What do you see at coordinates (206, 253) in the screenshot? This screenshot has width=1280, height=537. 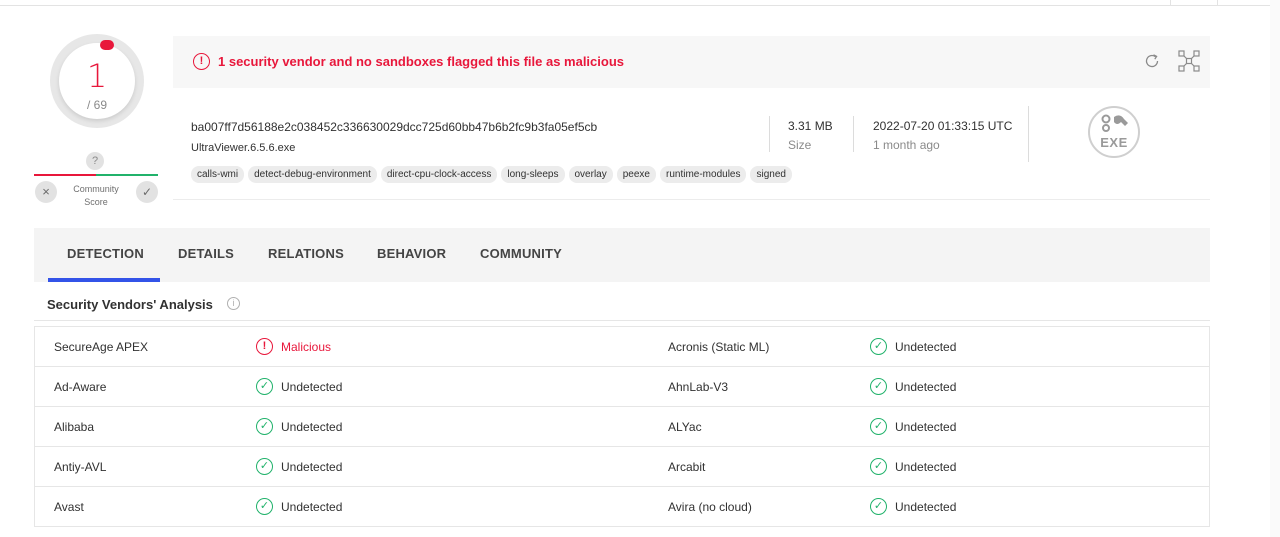 I see `tab-details: DETAILS` at bounding box center [206, 253].